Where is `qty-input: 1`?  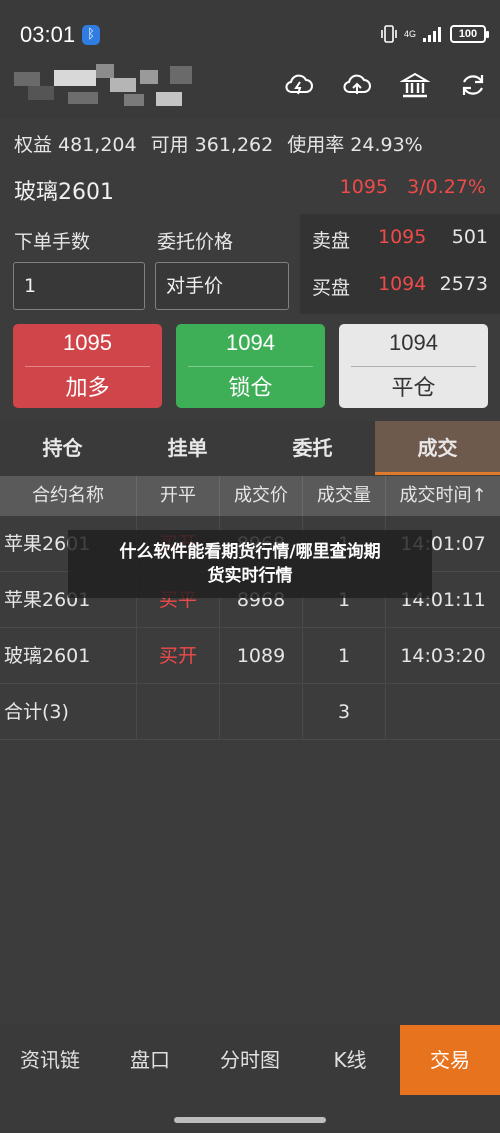 qty-input: 1 is located at coordinates (79, 286).